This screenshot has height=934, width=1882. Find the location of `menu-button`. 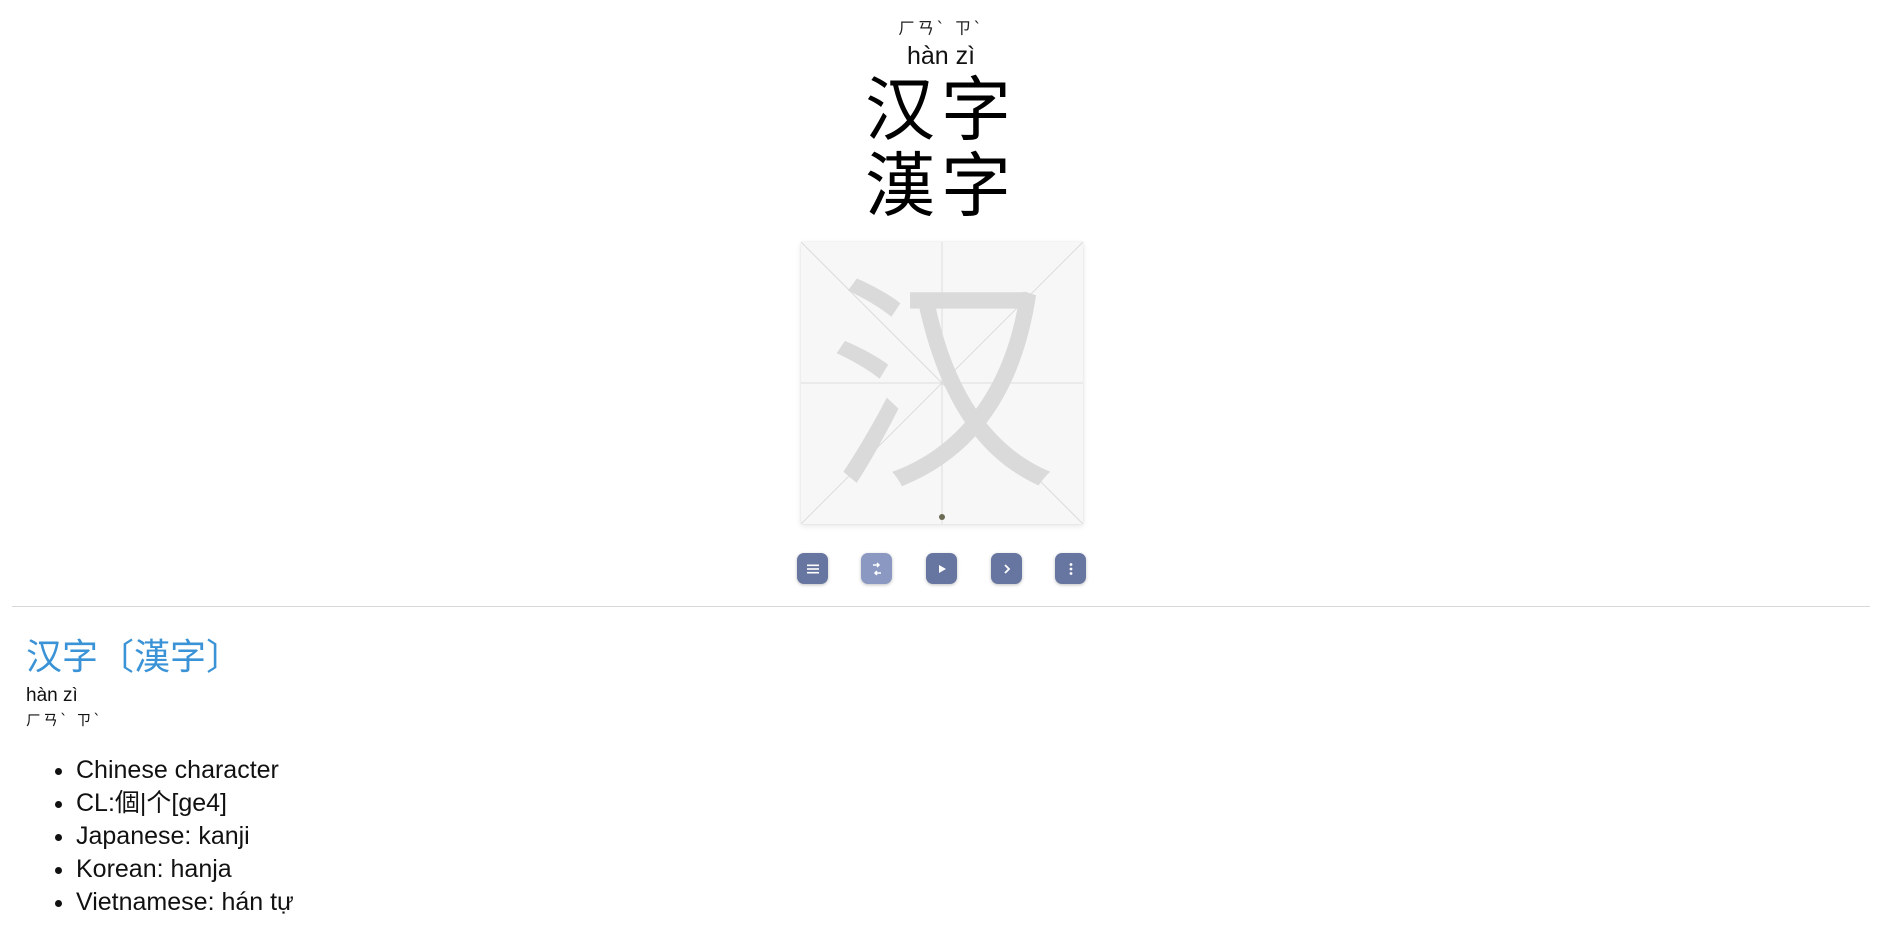

menu-button is located at coordinates (812, 568).